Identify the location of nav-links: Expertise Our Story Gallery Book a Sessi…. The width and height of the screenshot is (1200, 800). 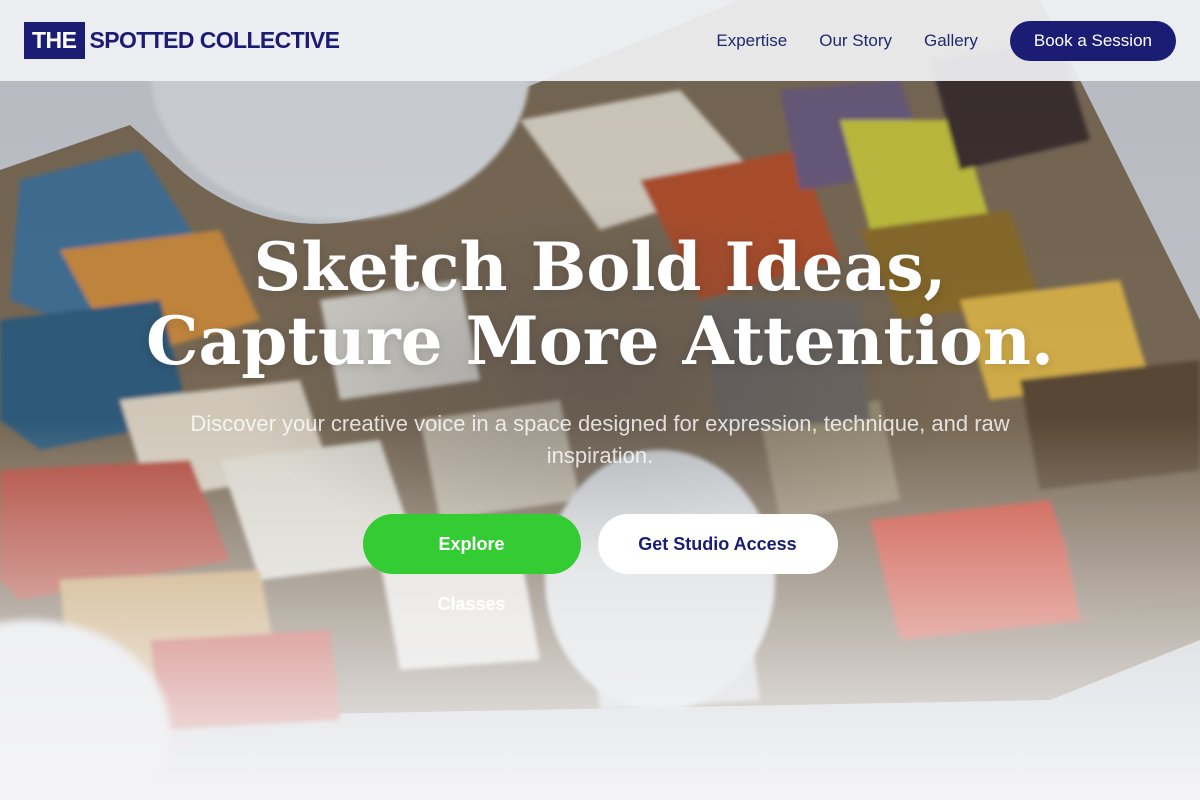
(930, 40).